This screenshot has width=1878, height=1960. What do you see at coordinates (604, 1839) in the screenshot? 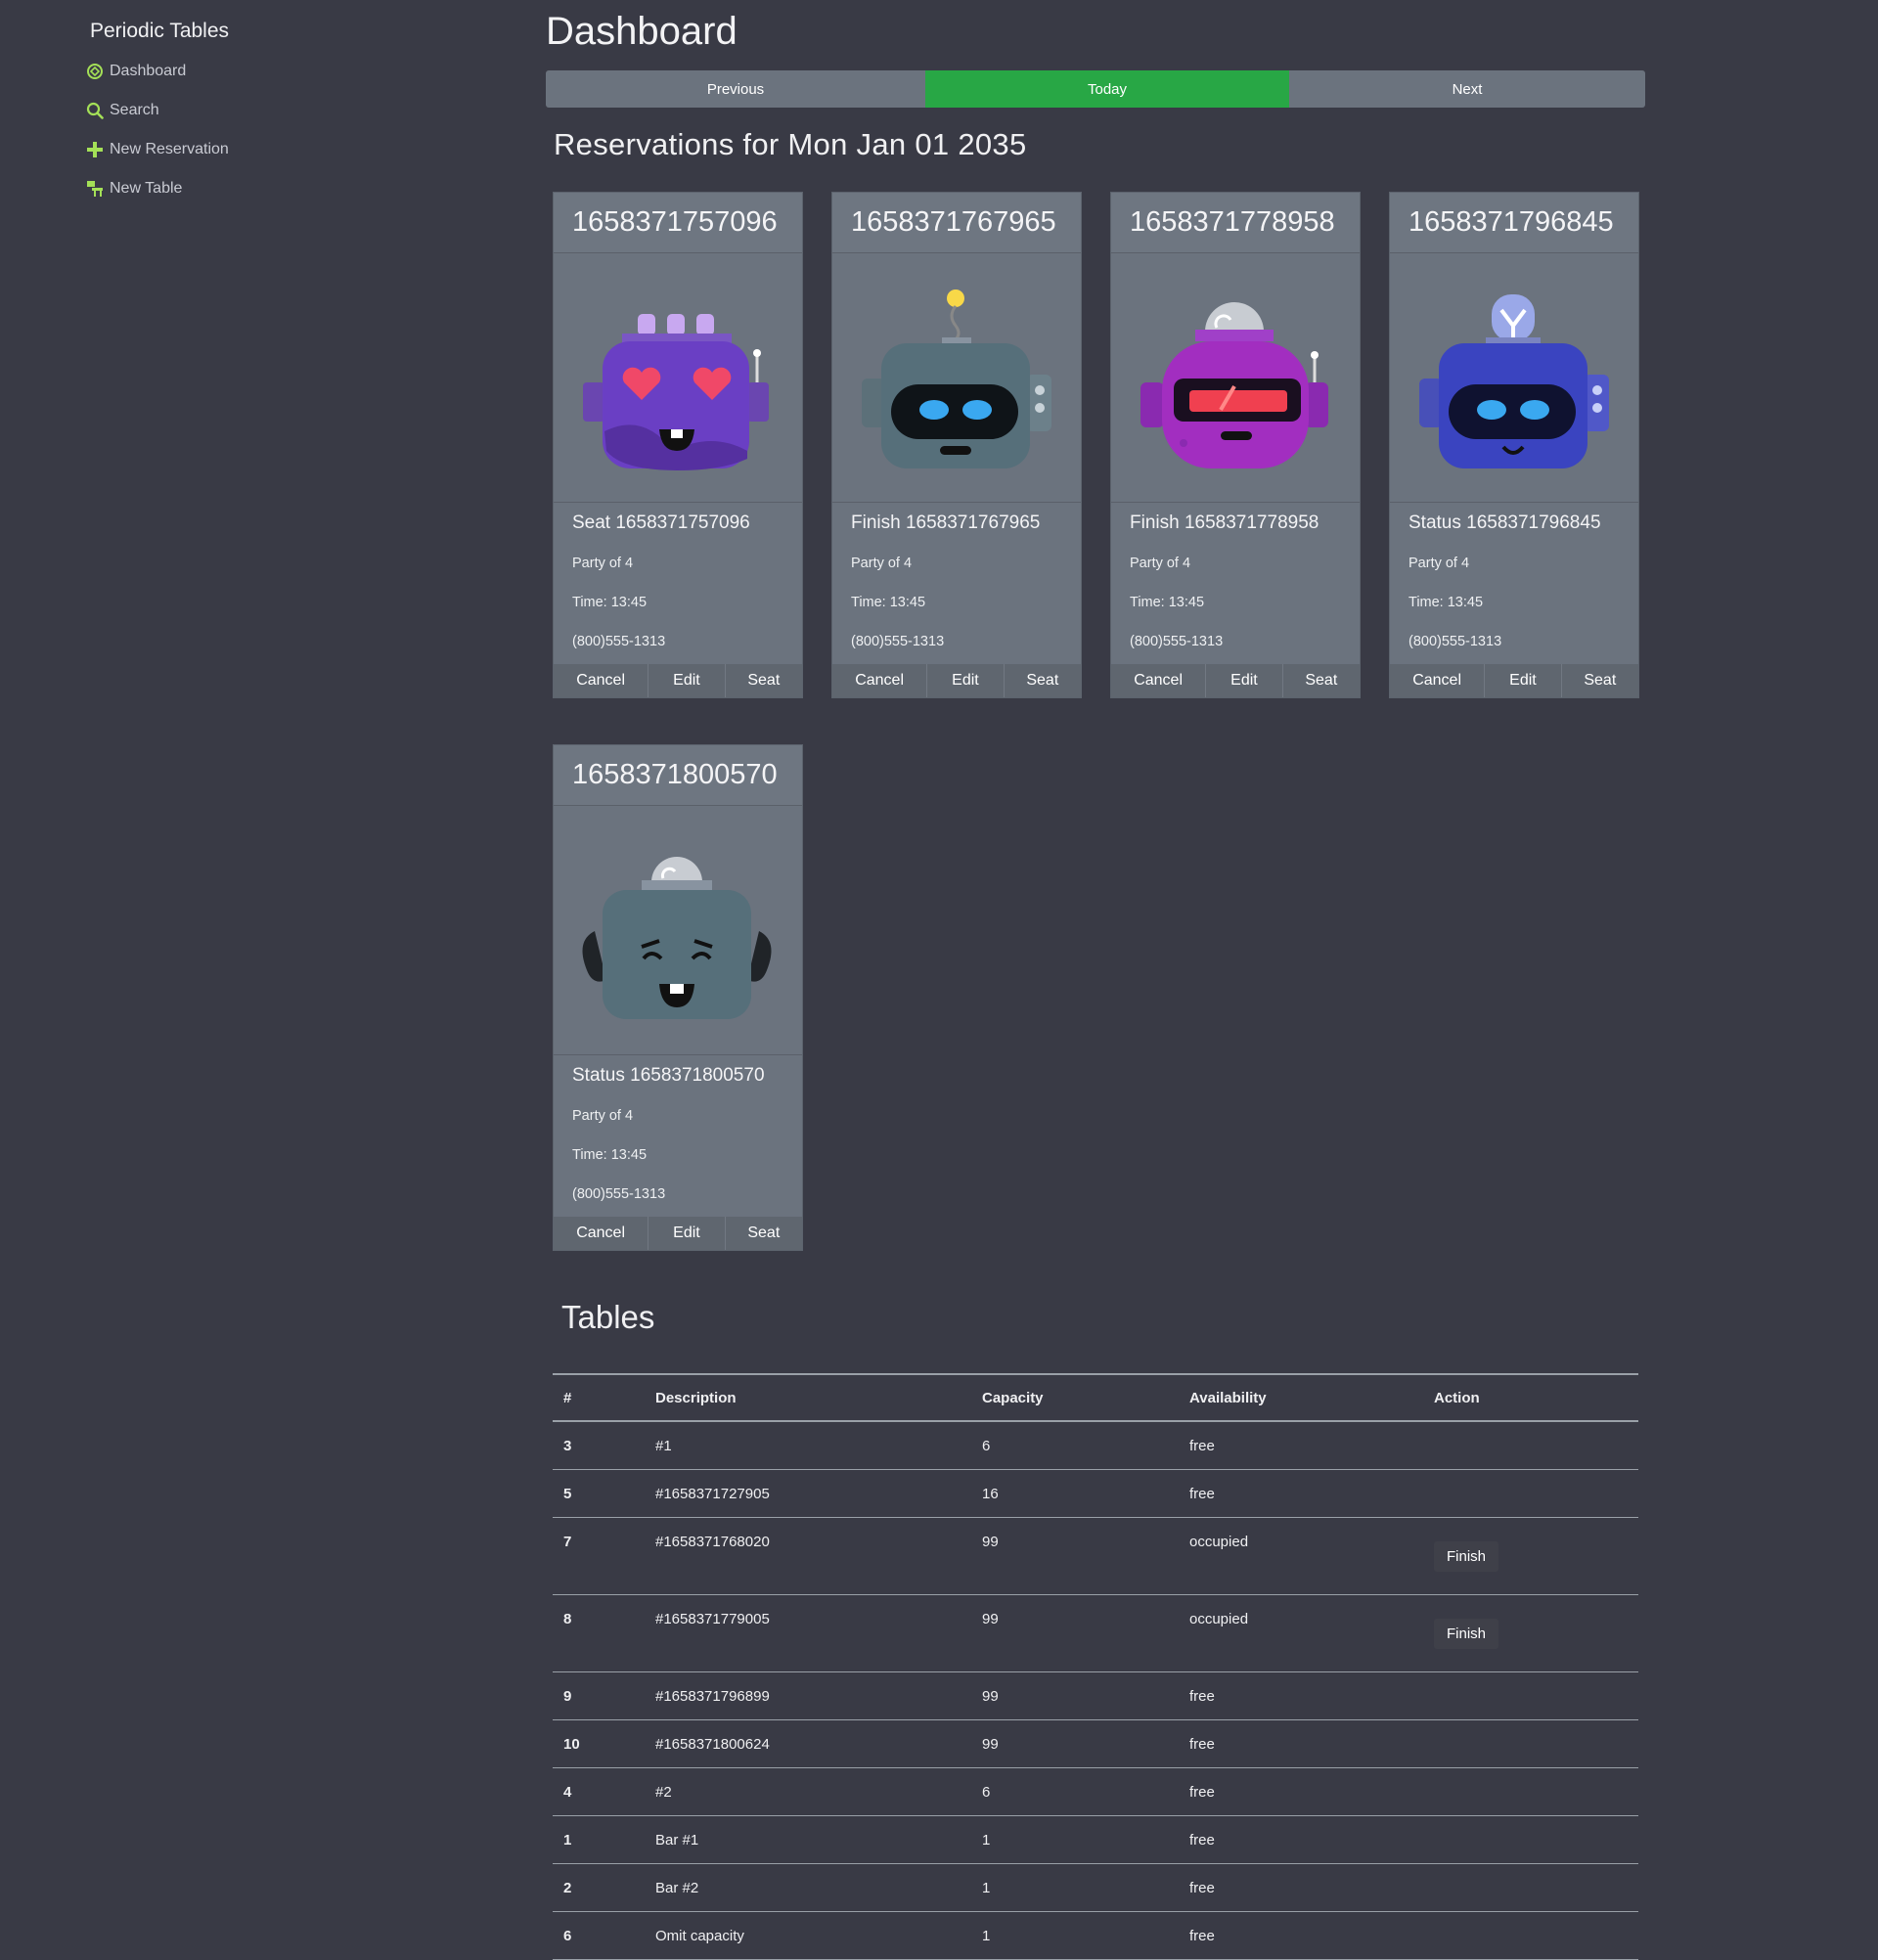
I see `table-number: 1` at bounding box center [604, 1839].